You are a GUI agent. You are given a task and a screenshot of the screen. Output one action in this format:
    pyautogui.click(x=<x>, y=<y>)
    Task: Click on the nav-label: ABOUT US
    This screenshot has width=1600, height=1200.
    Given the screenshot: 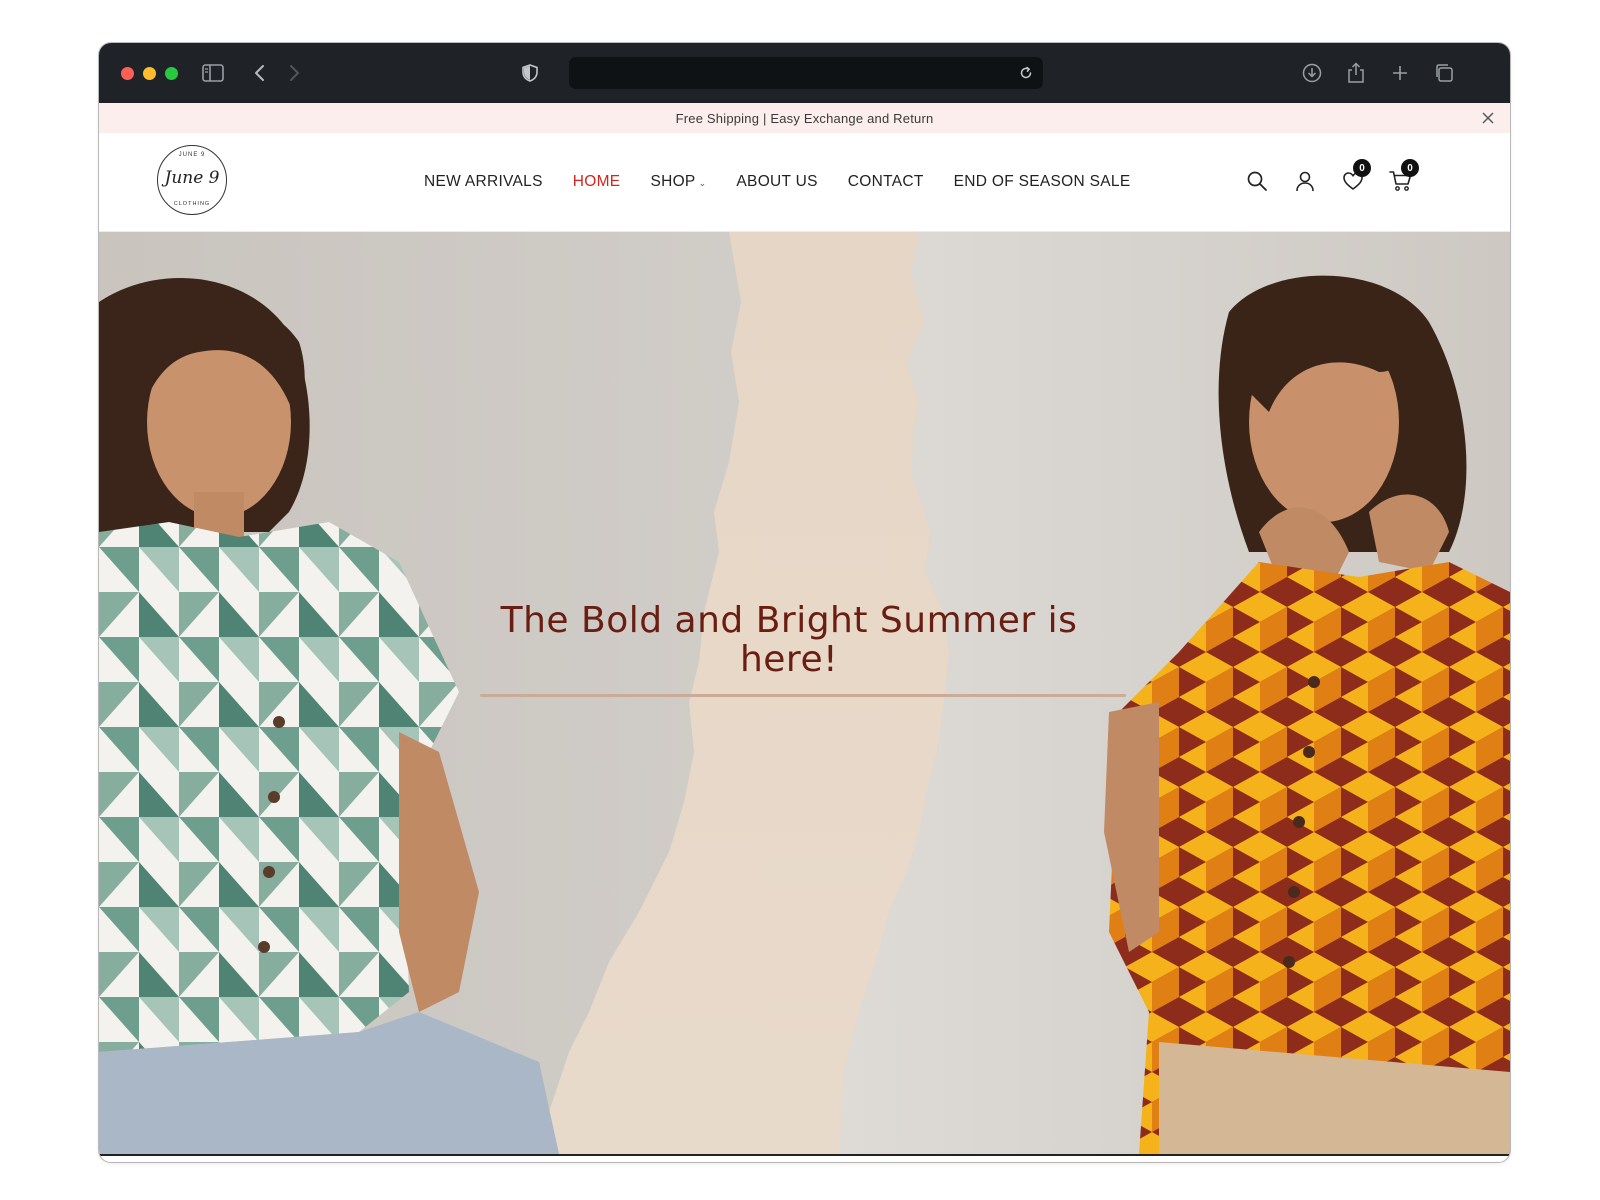 What is the action you would take?
    pyautogui.click(x=777, y=181)
    